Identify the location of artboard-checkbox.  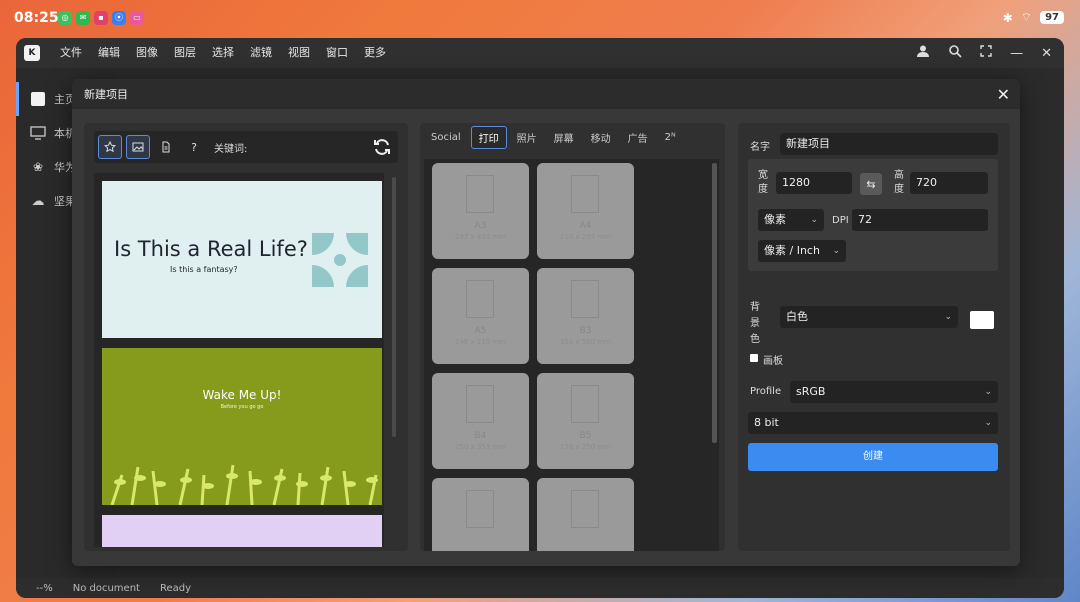
(754, 358).